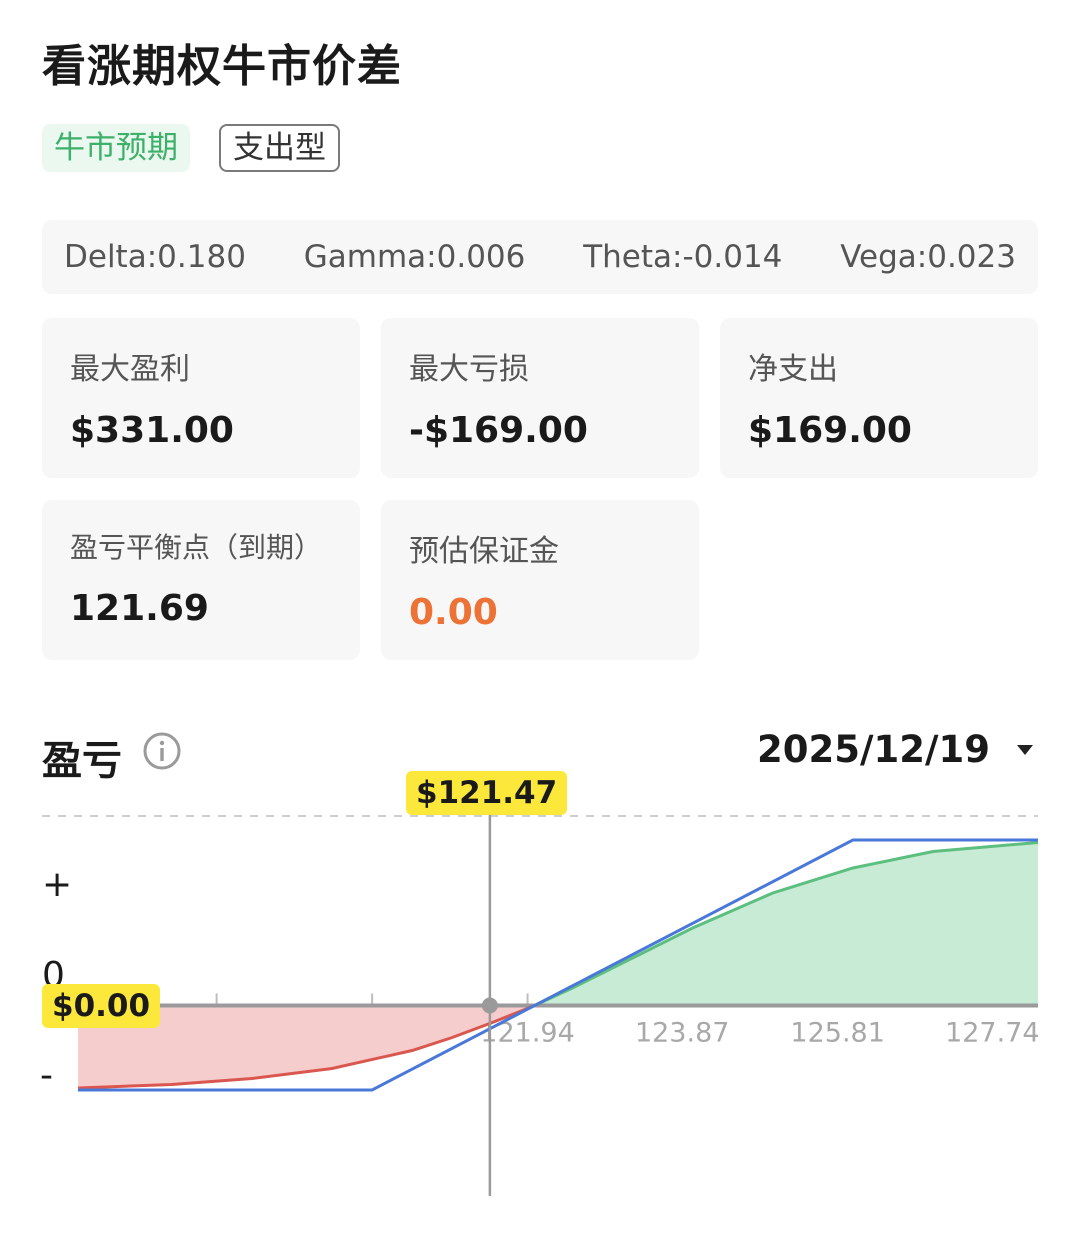 The width and height of the screenshot is (1080, 1258). I want to click on page-title: 看涨期权牛市价差, so click(222, 66).